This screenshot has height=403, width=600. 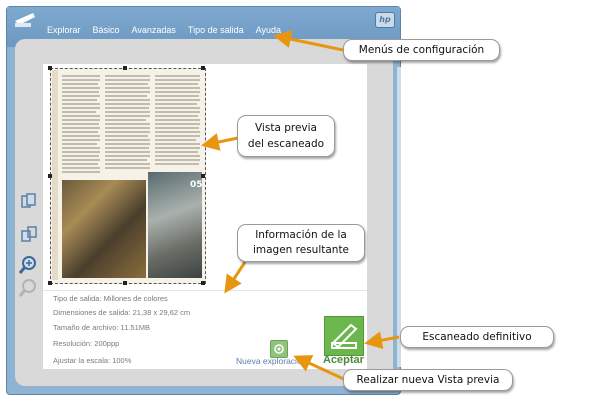 What do you see at coordinates (428, 380) in the screenshot?
I see `callout-new-preview: Realizar nueva Vista previa` at bounding box center [428, 380].